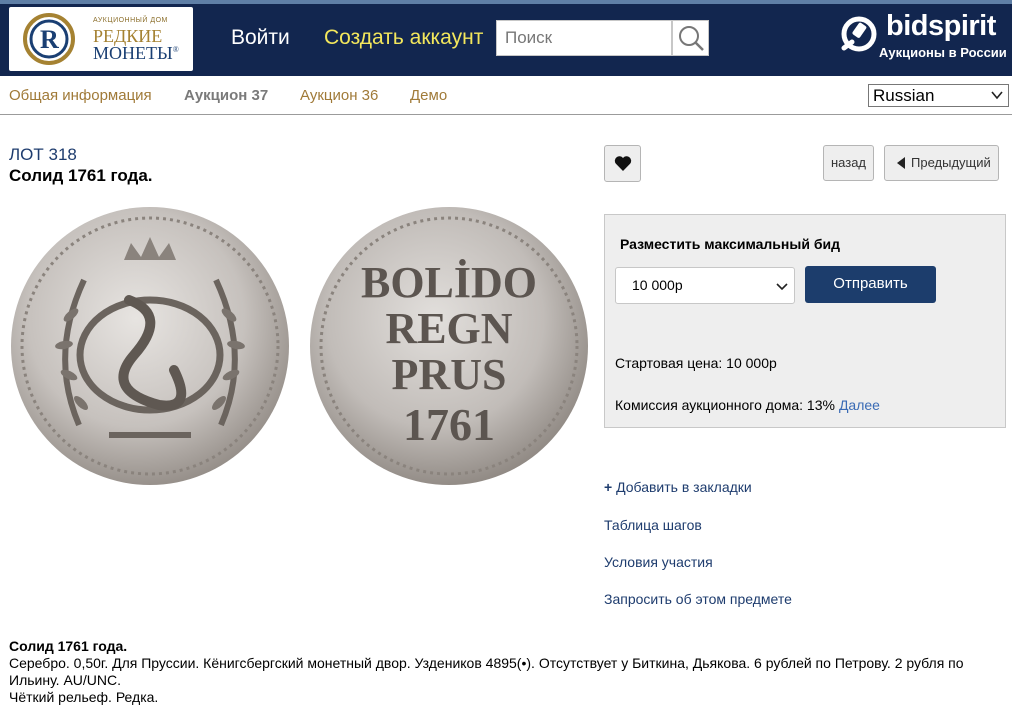  What do you see at coordinates (747, 405) in the screenshot?
I see `commission-info: Комиссия аукционного дома: 13% Далее` at bounding box center [747, 405].